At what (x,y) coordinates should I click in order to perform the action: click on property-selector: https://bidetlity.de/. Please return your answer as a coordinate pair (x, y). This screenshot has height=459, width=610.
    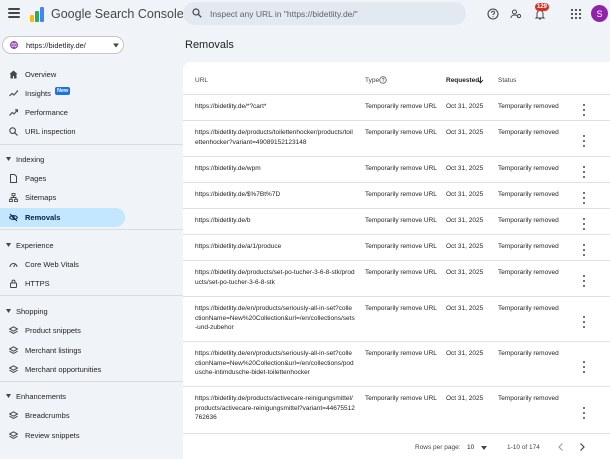
    Looking at the image, I should click on (63, 45).